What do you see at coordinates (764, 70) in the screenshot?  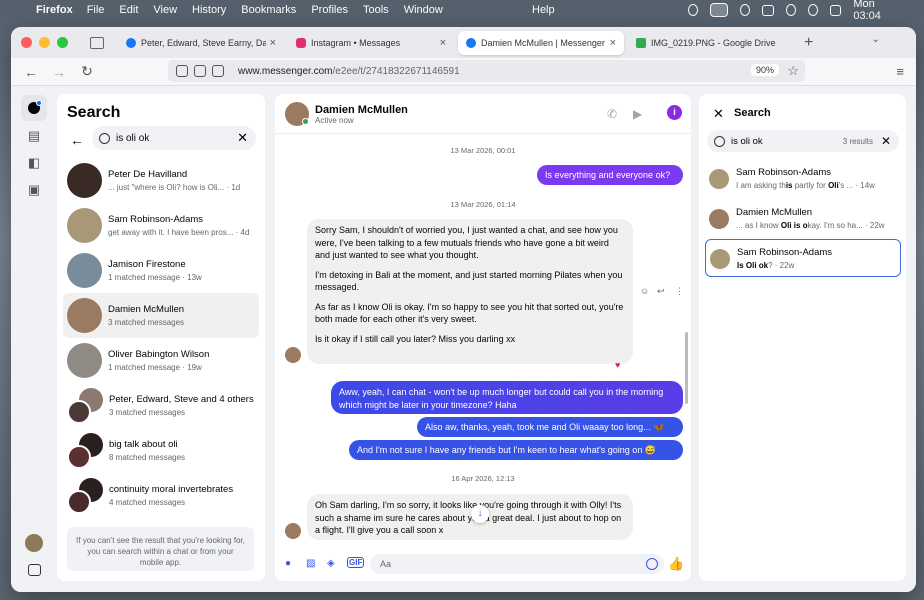 I see `zoom-level: 90%` at bounding box center [764, 70].